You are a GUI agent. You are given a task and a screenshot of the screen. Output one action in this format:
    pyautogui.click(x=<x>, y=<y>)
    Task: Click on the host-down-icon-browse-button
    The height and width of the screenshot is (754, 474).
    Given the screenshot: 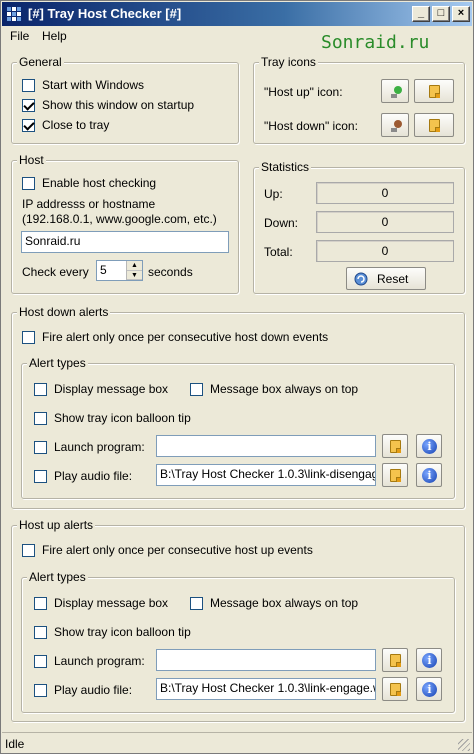 What is the action you would take?
    pyautogui.click(x=434, y=125)
    